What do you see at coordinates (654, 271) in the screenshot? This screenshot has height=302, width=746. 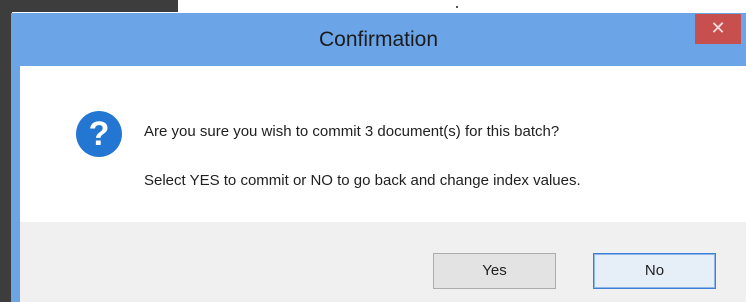 I see `no-button: No` at bounding box center [654, 271].